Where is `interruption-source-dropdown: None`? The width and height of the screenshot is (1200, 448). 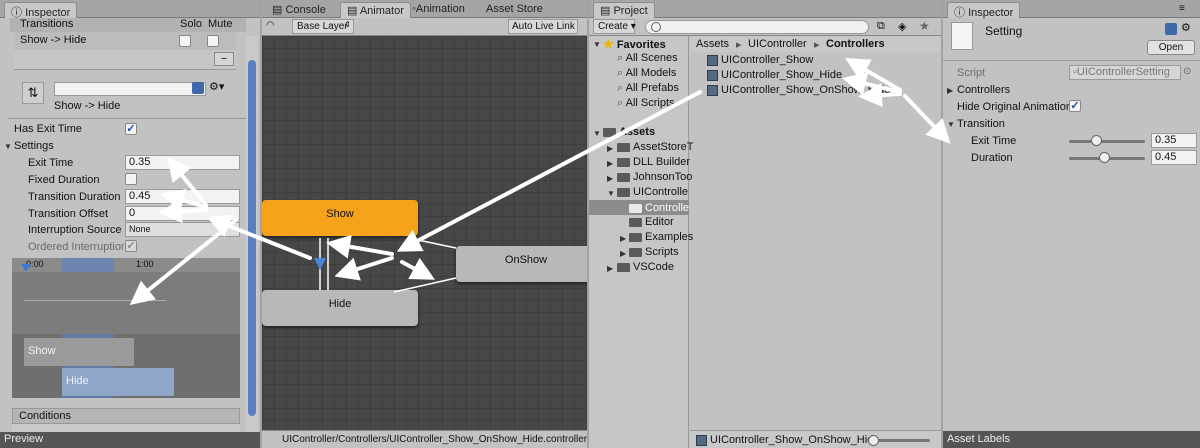 interruption-source-dropdown: None is located at coordinates (182, 229).